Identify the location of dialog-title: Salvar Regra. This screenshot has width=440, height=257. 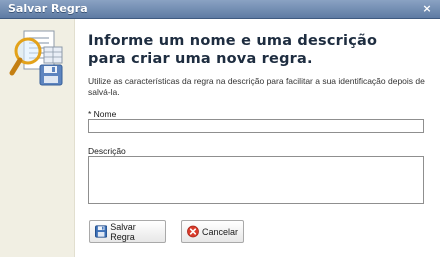
(48, 8).